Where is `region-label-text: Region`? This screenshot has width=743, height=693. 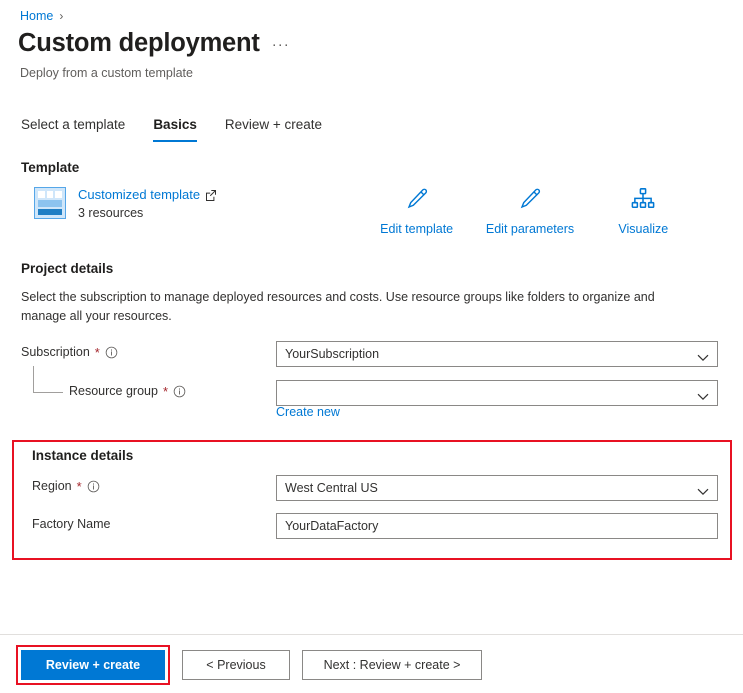 region-label-text: Region is located at coordinates (52, 486).